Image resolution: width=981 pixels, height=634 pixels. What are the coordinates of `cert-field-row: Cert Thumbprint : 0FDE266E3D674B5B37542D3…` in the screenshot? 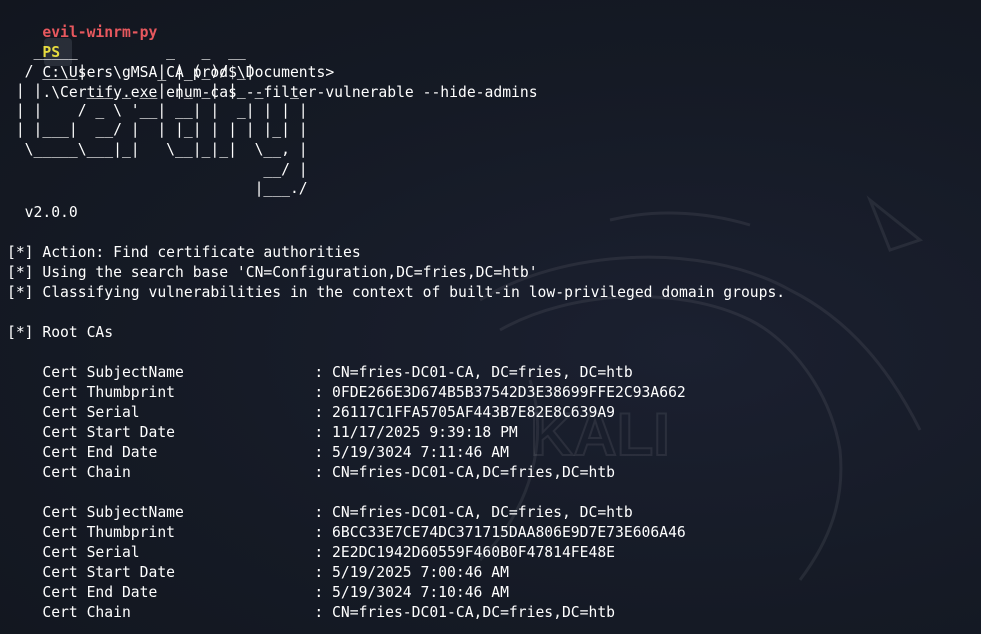 It's located at (346, 393).